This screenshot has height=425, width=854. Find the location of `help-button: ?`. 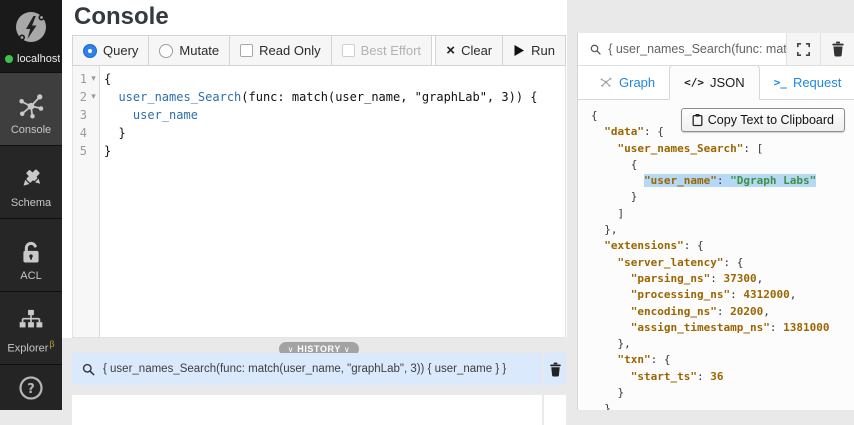

help-button: ? is located at coordinates (31, 387).